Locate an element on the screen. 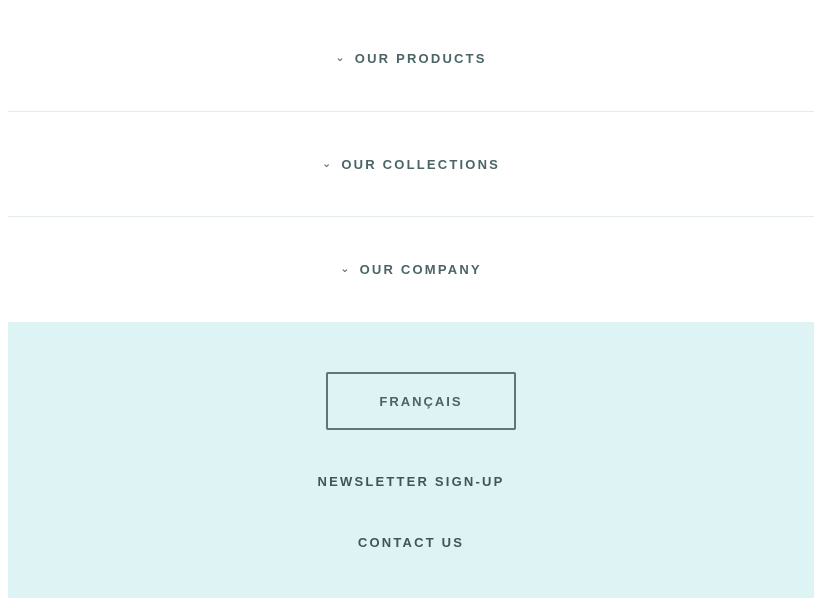 The image size is (814, 598). contact-us-link: CONTACT US is located at coordinates (411, 542).